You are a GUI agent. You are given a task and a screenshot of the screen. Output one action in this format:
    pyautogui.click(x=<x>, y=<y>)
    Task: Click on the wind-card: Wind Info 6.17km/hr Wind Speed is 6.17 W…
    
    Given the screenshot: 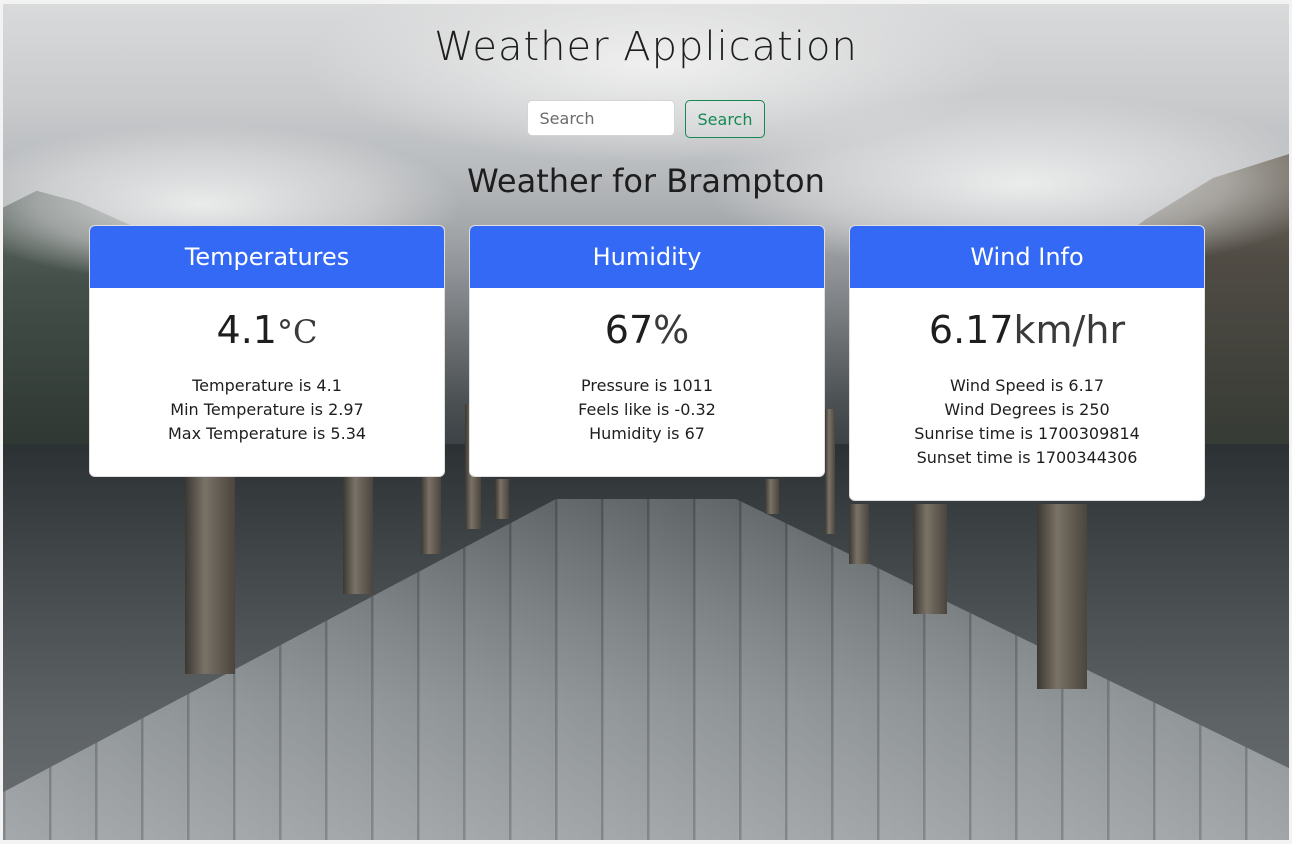 What is the action you would take?
    pyautogui.click(x=1027, y=363)
    